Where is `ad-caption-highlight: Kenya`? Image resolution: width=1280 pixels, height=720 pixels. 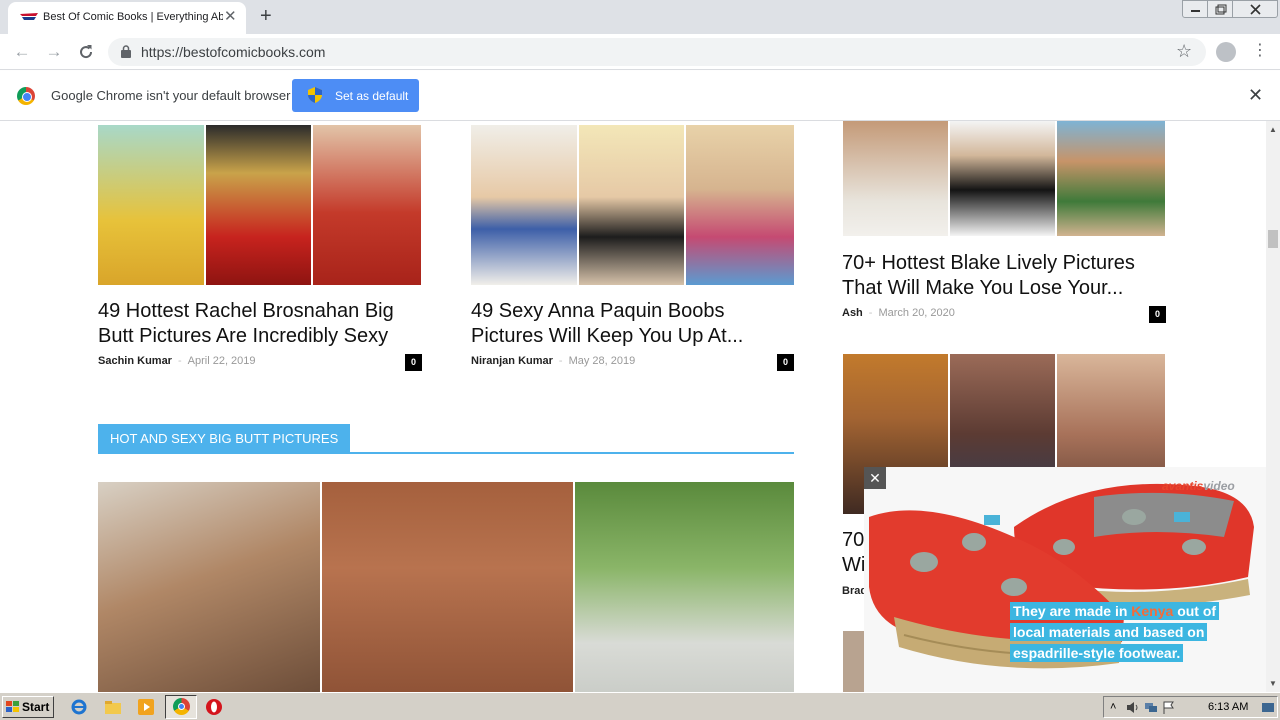 ad-caption-highlight: Kenya is located at coordinates (1152, 611).